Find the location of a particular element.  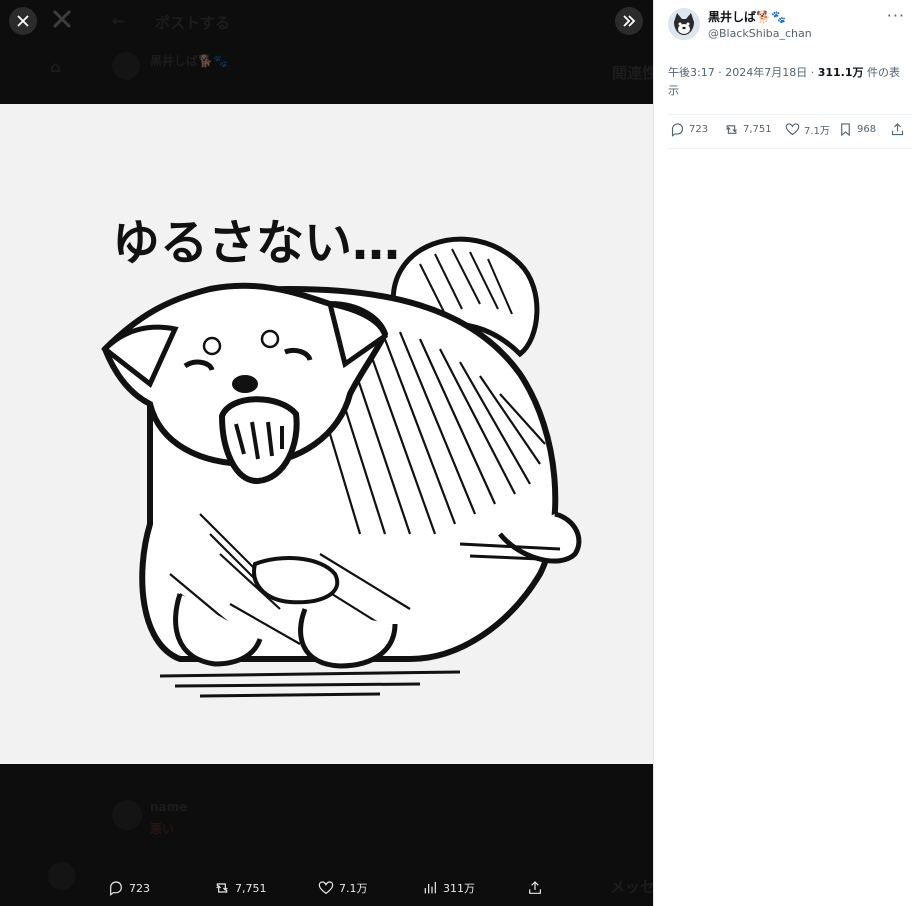

like-button: 7.1万 is located at coordinates (343, 888).